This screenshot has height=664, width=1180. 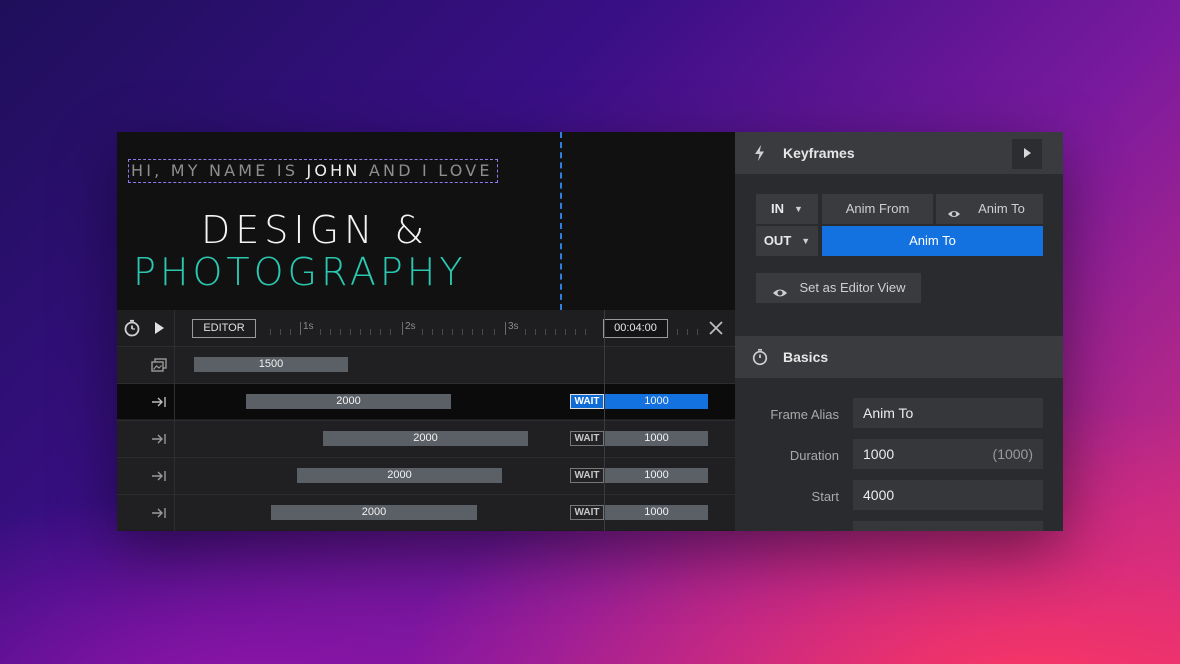 What do you see at coordinates (852, 287) in the screenshot?
I see `set-editor-view-label: Set as Editor View` at bounding box center [852, 287].